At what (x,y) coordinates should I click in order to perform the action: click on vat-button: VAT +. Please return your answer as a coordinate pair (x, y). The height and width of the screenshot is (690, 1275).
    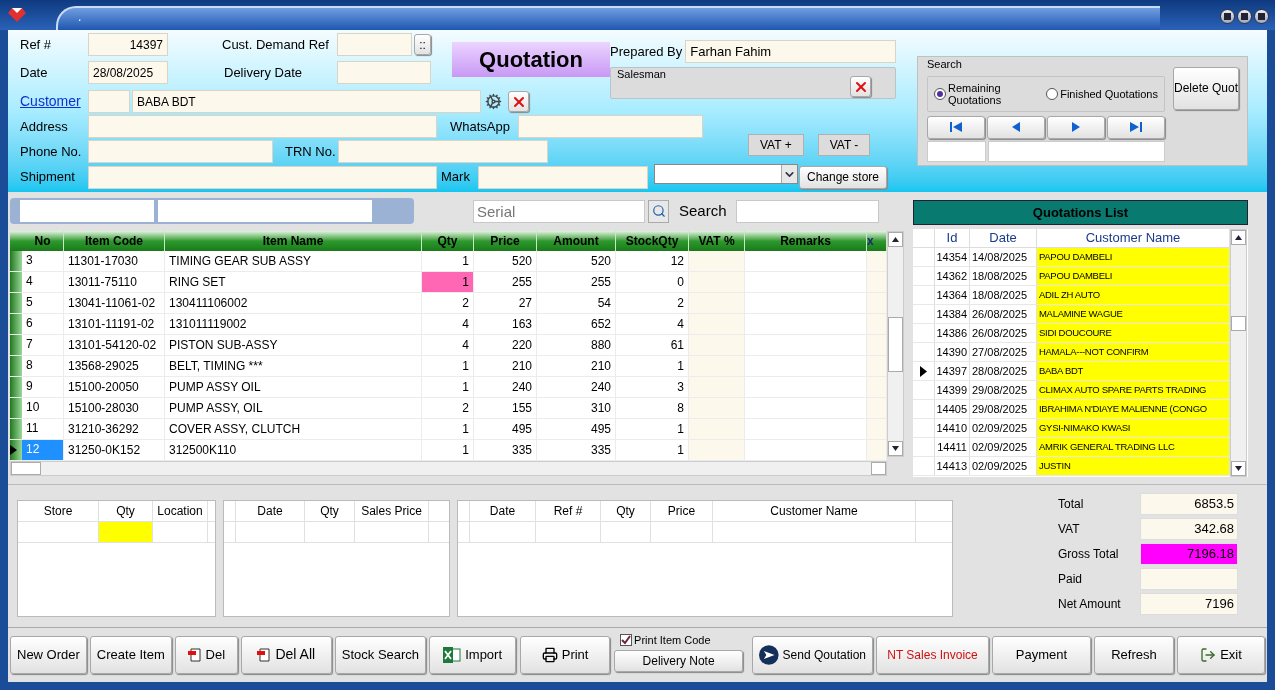
    Looking at the image, I should click on (776, 144).